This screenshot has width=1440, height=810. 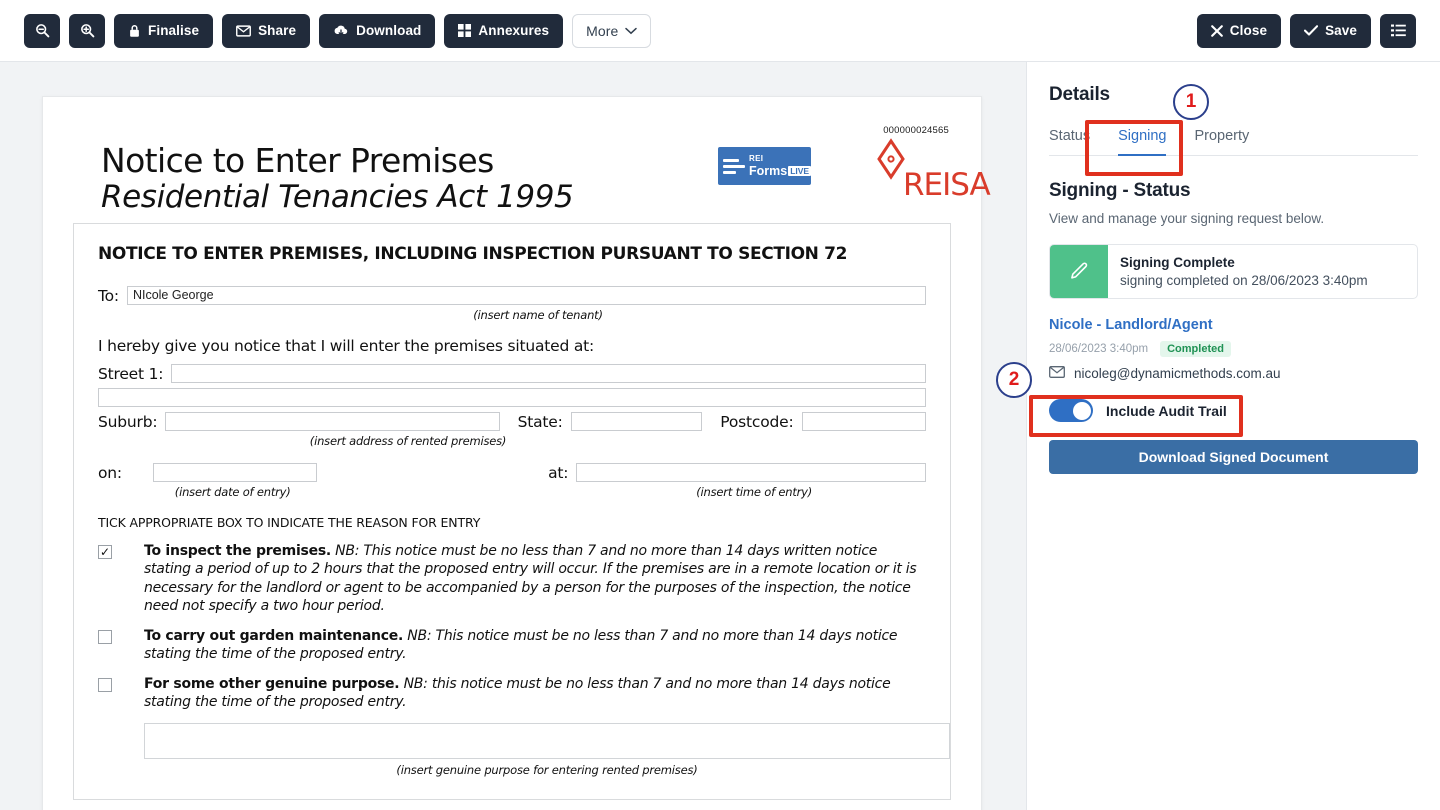 I want to click on reisa-logo: REISA, so click(x=927, y=170).